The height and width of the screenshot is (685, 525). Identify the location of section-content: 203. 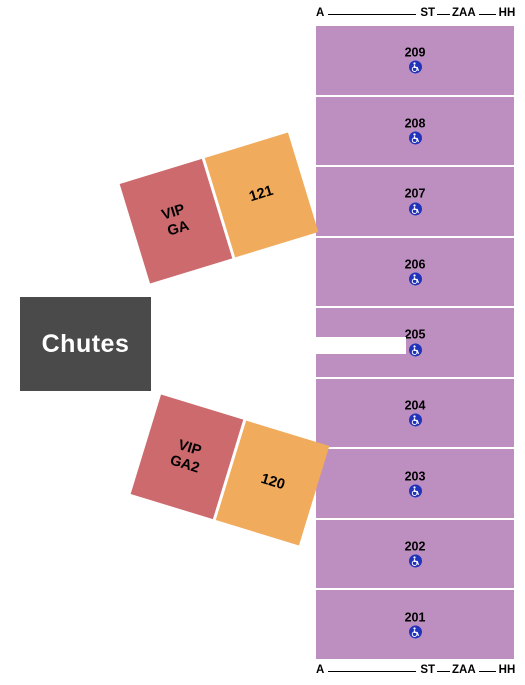
(415, 483).